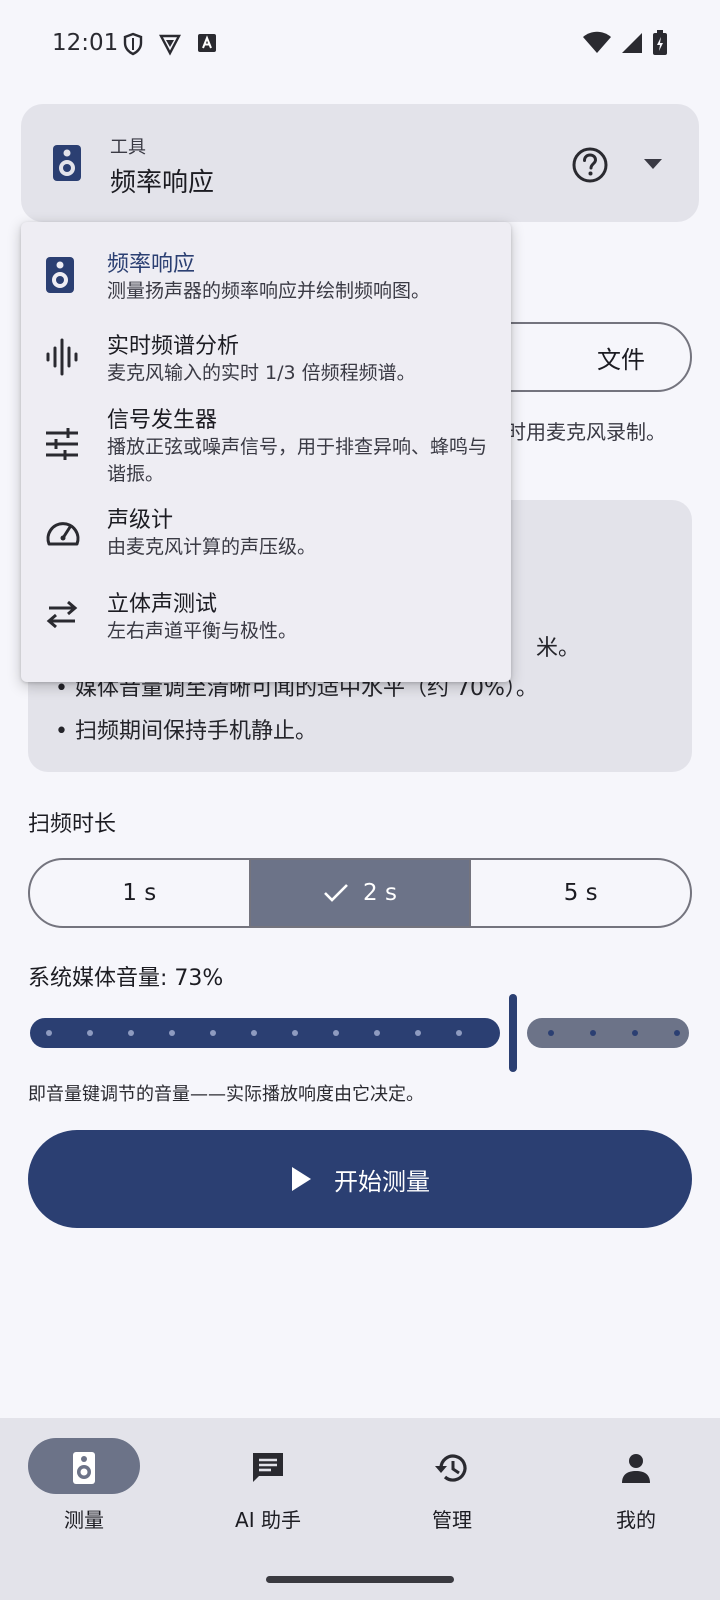  Describe the element at coordinates (63, 534) in the screenshot. I see `speed-gauge-icon` at that location.